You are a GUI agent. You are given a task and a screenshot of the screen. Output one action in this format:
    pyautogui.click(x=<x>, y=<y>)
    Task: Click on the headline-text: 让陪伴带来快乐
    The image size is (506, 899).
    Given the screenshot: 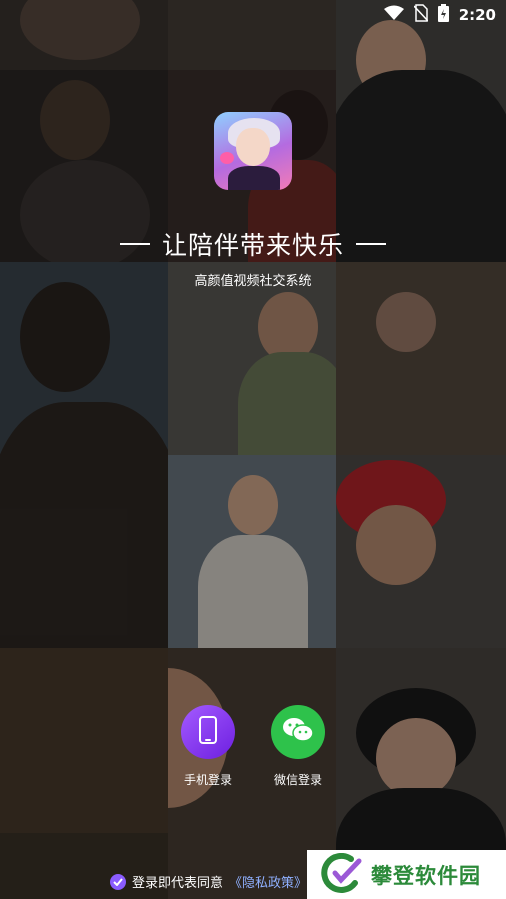 What is the action you would take?
    pyautogui.click(x=252, y=245)
    